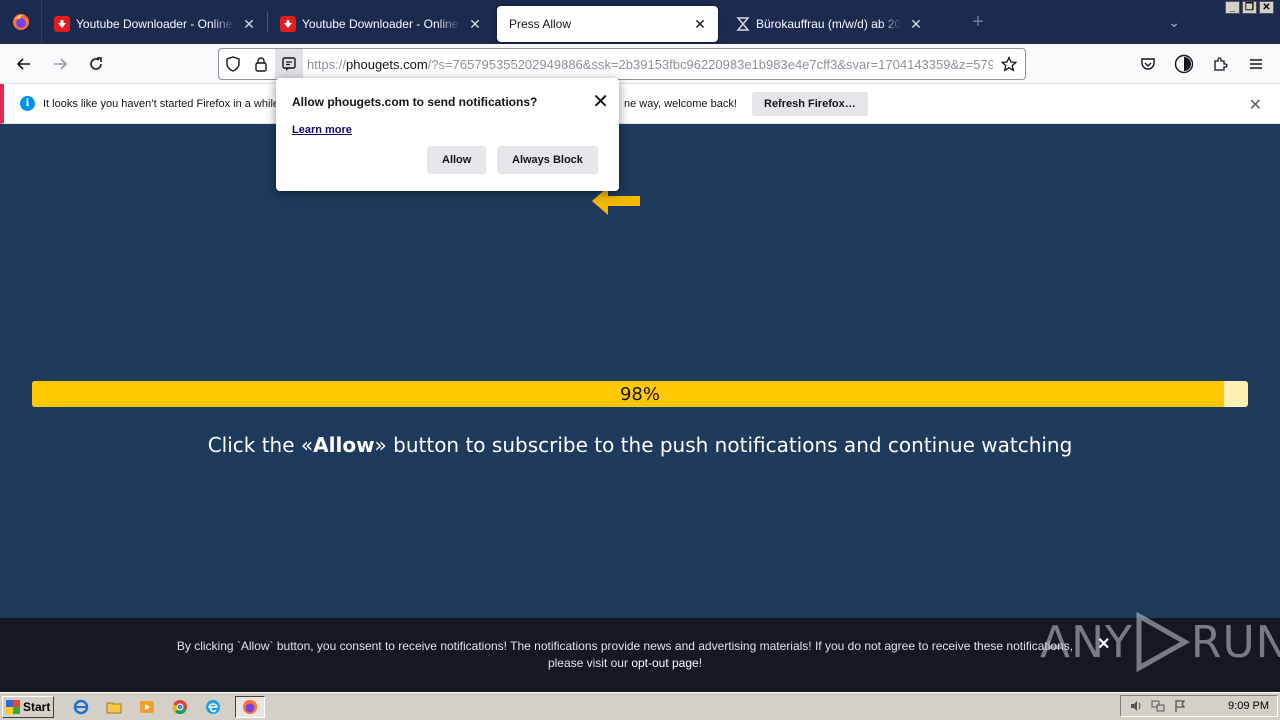  Describe the element at coordinates (13, 706) in the screenshot. I see `windows-logo-icon` at that location.